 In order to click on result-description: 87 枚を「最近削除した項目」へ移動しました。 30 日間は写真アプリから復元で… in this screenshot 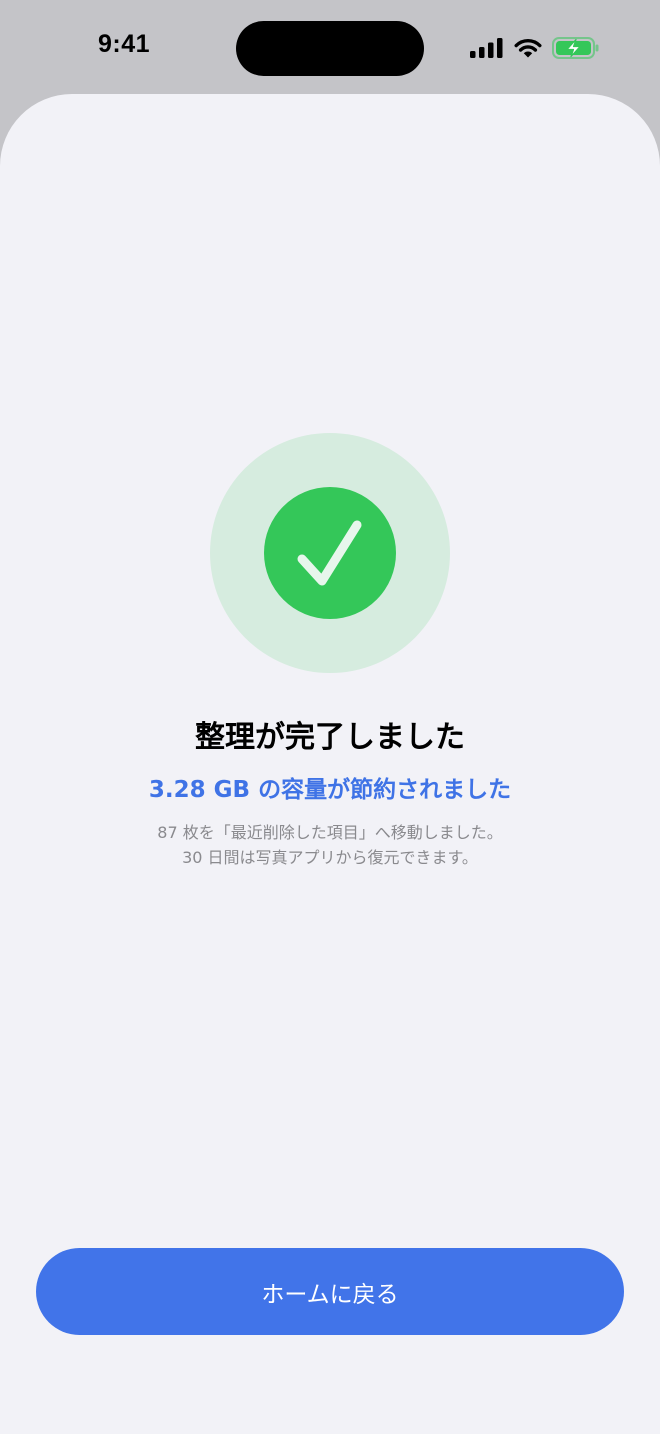, I will do `click(330, 845)`.